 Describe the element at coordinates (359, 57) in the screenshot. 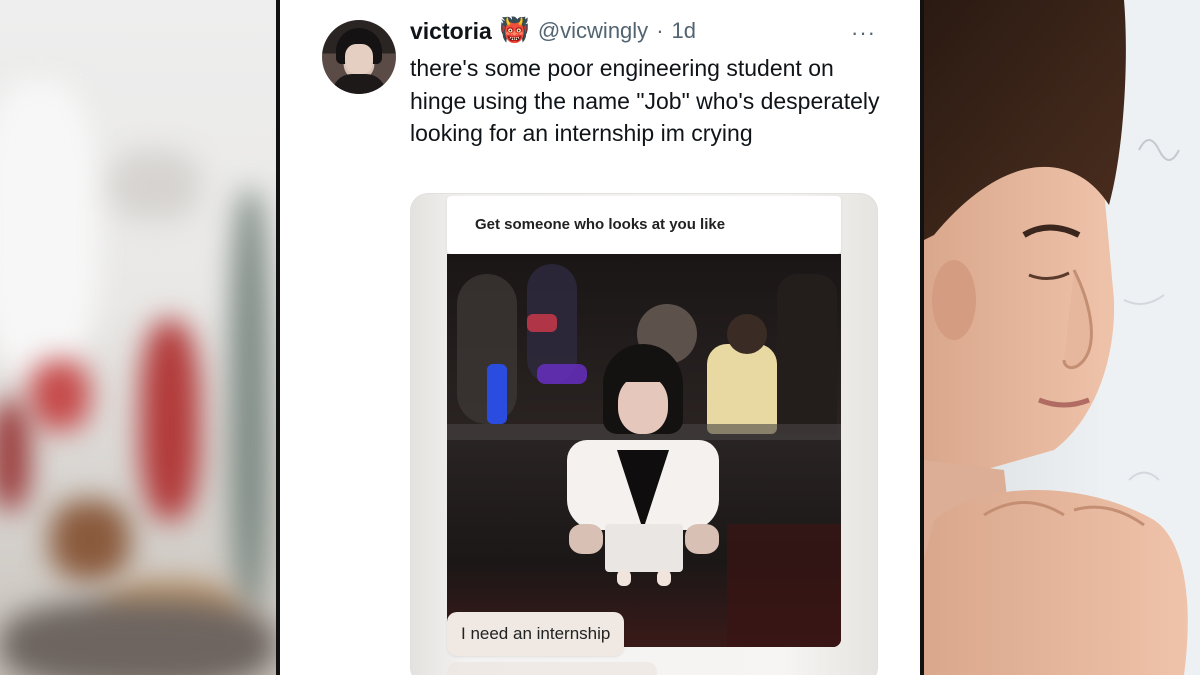

I see `avatar` at that location.